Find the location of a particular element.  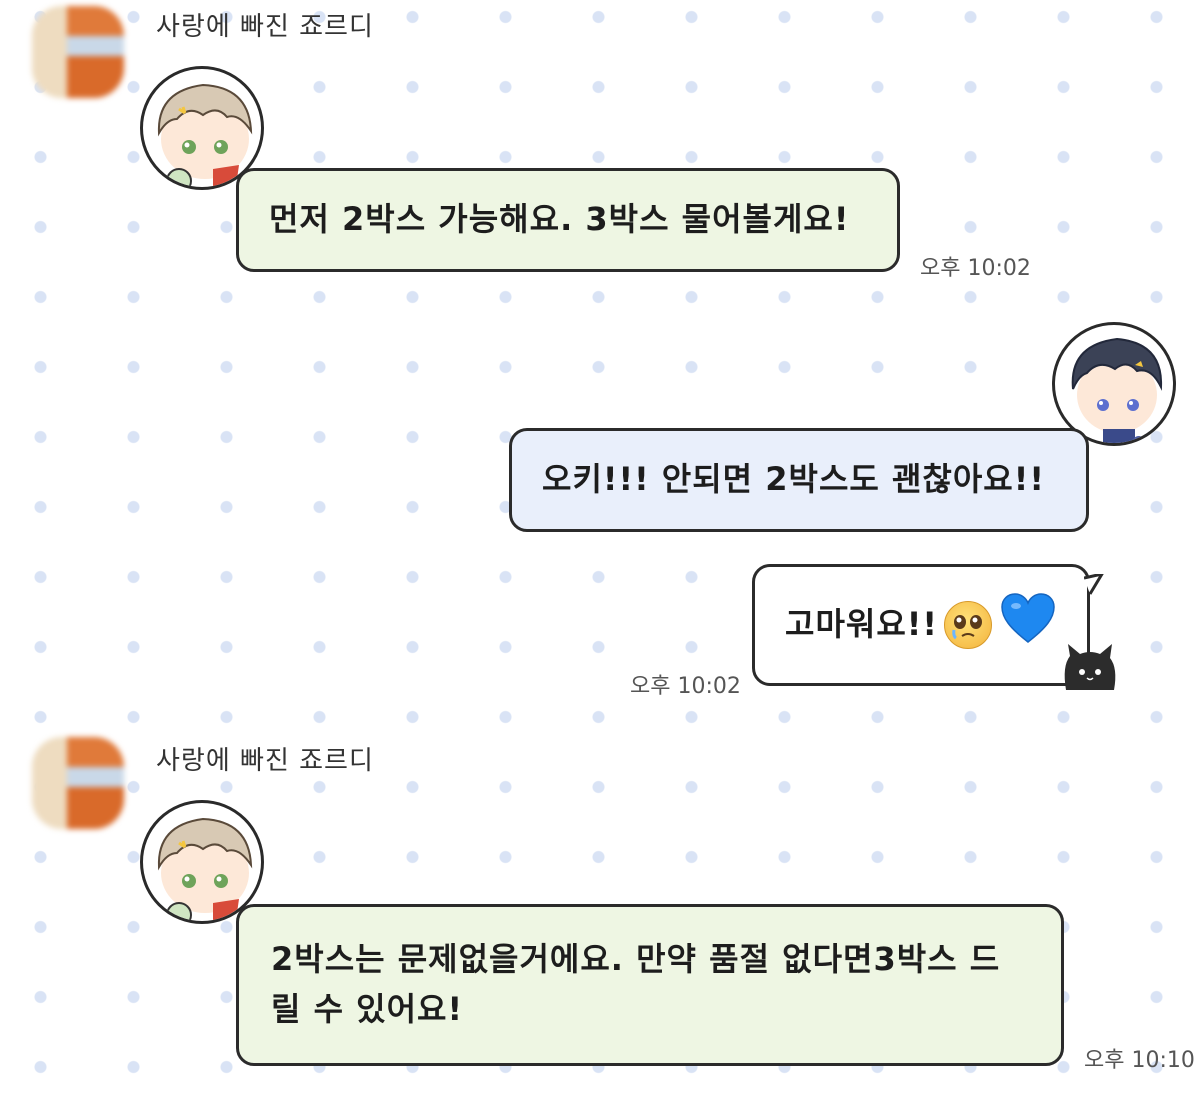

message-text: 고마워요!! is located at coordinates (861, 624).